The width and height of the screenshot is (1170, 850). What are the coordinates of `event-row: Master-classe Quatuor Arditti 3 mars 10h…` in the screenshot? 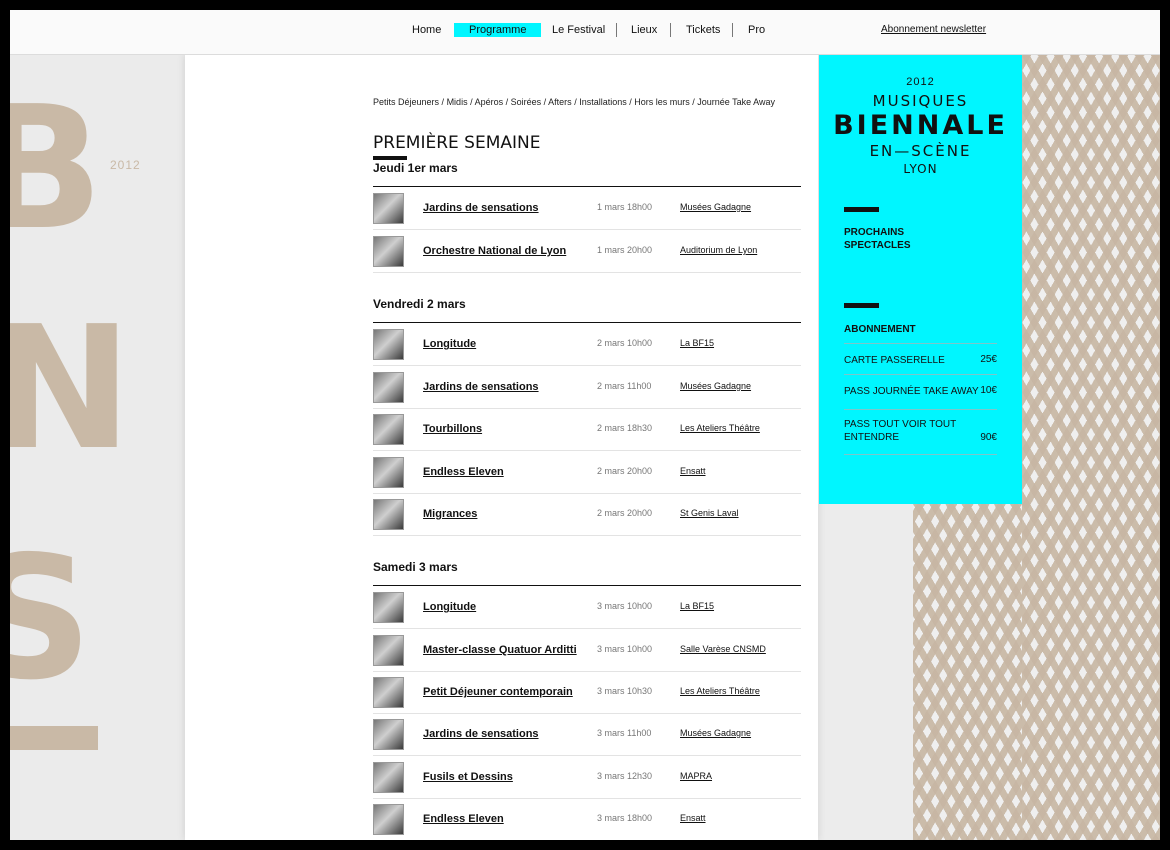 It's located at (587, 650).